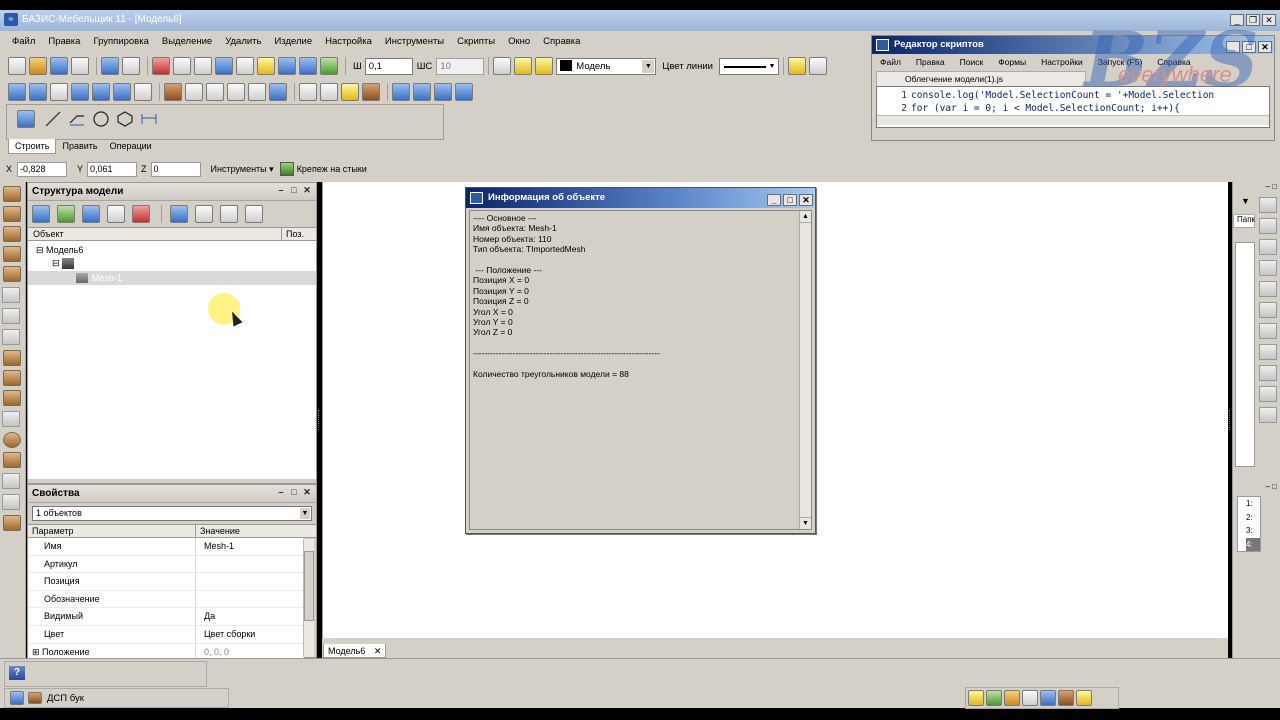  What do you see at coordinates (308, 66) in the screenshot?
I see `view-rotate-icon` at bounding box center [308, 66].